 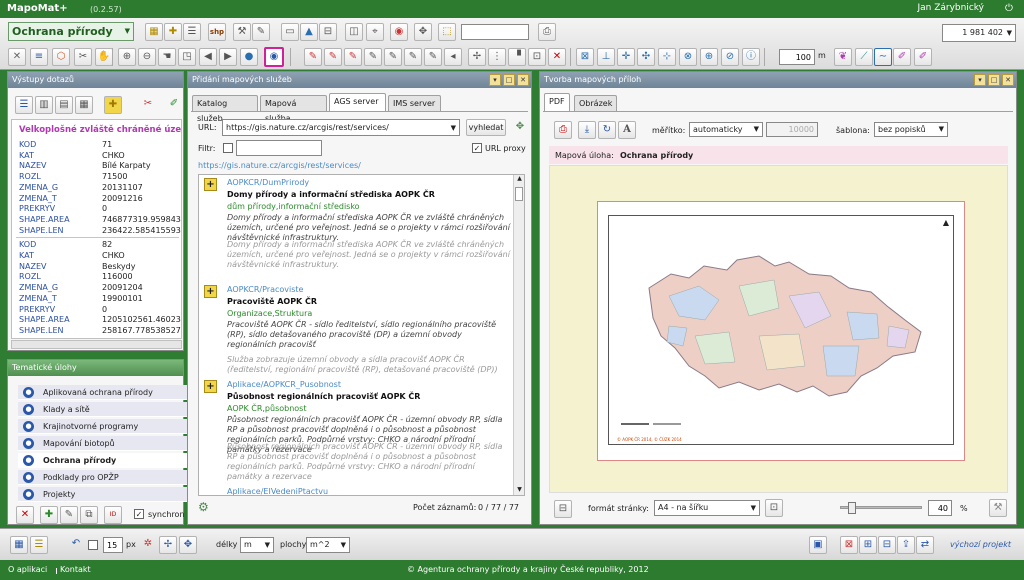 I want to click on pdf-icon: ⎙, so click(x=563, y=130).